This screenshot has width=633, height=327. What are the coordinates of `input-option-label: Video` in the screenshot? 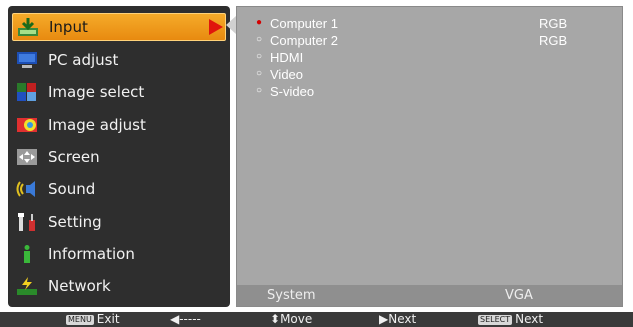 It's located at (287, 74).